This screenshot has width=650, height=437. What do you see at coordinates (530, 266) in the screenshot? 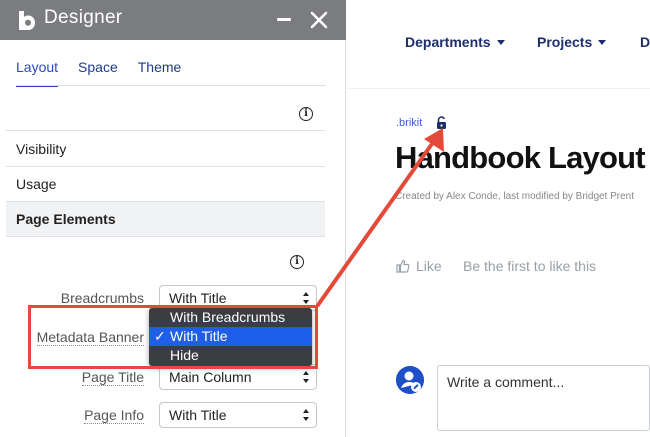
I see `like-prompt: Be the first to like this` at bounding box center [530, 266].